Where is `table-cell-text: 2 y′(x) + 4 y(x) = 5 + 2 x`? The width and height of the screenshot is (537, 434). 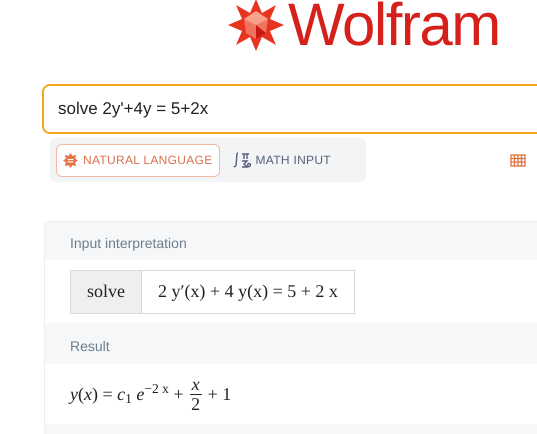 table-cell-text: 2 y′(x) + 4 y(x) = 5 + 2 x is located at coordinates (248, 291).